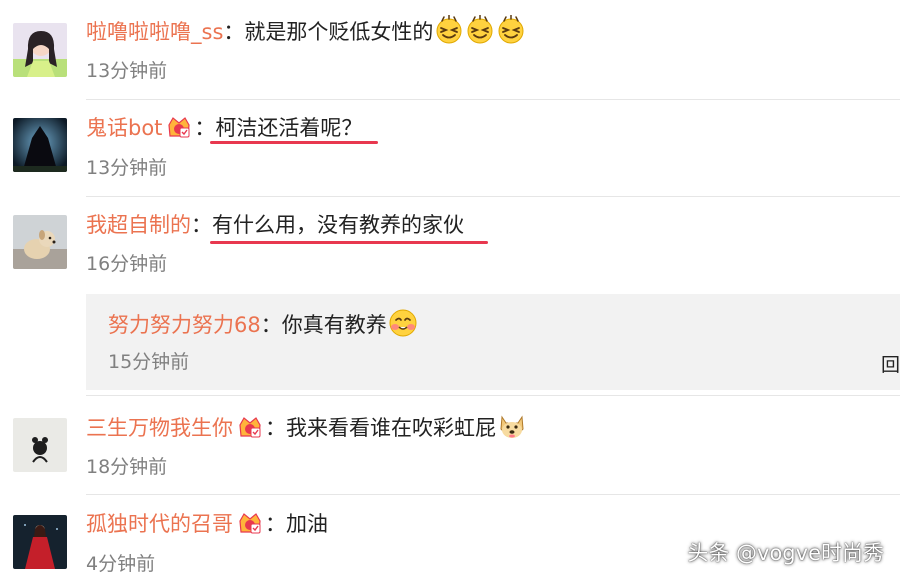  I want to click on doge-emoji-icon, so click(512, 426).